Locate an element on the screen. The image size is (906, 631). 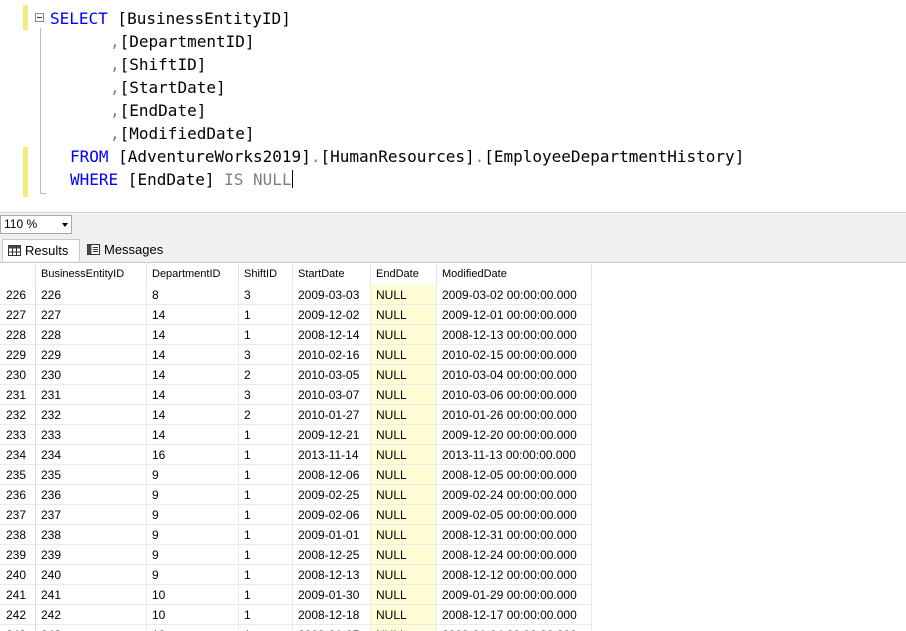
code-line: SELECT [BusinessEntityID] is located at coordinates (170, 18).